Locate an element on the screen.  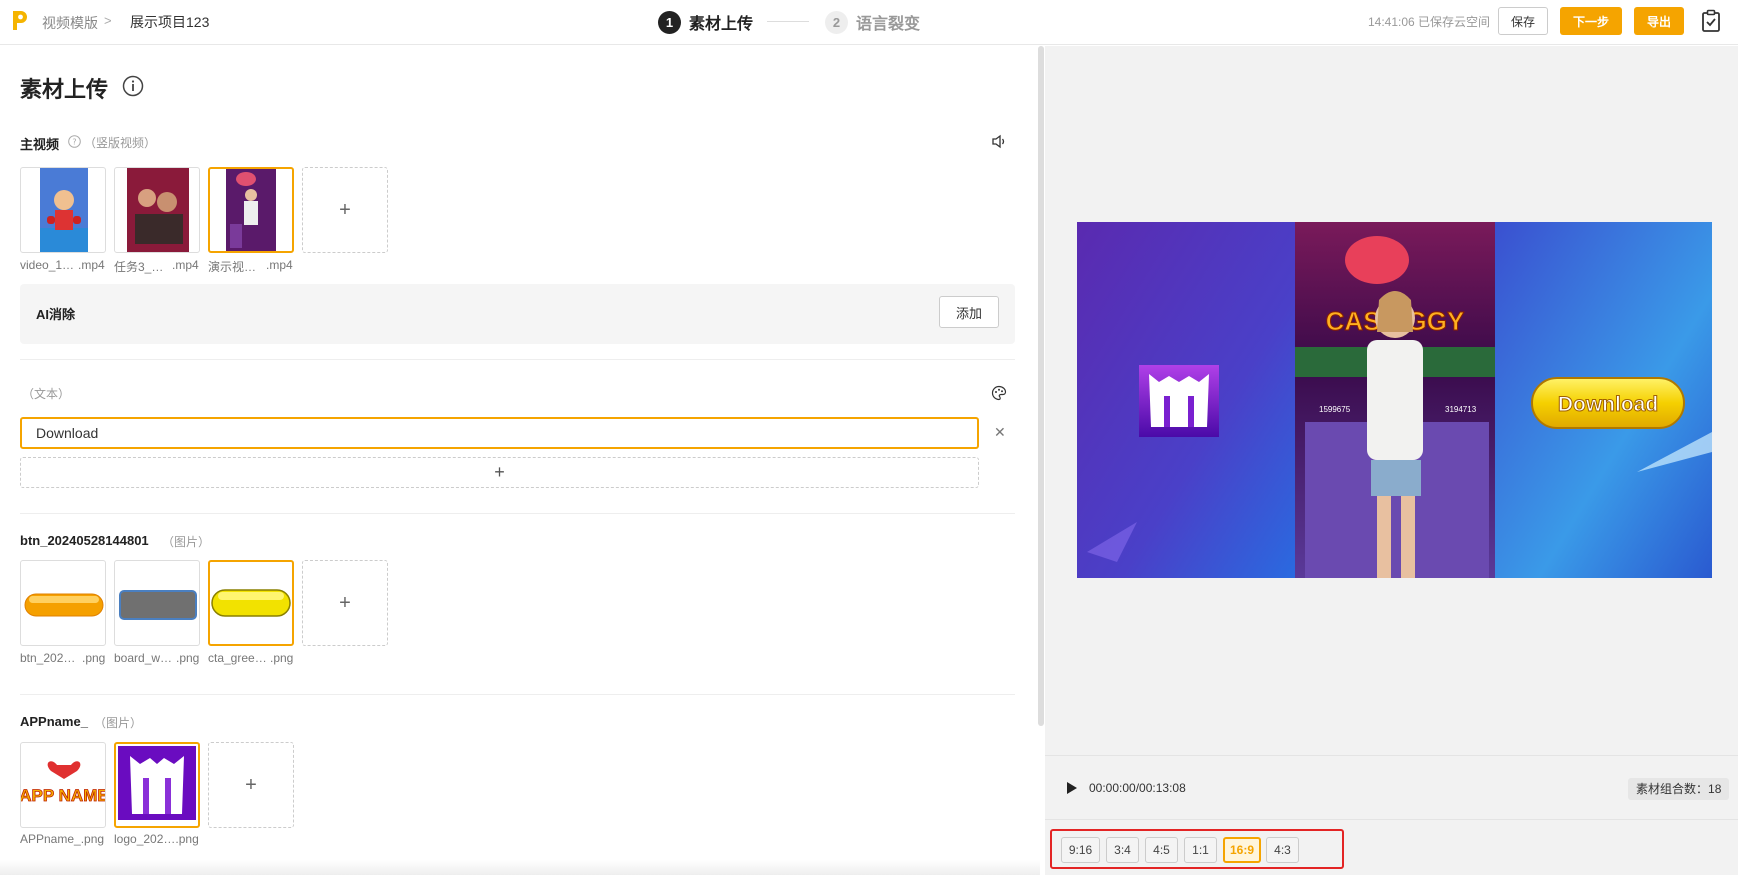
help-icon: ? is located at coordinates (74, 141).